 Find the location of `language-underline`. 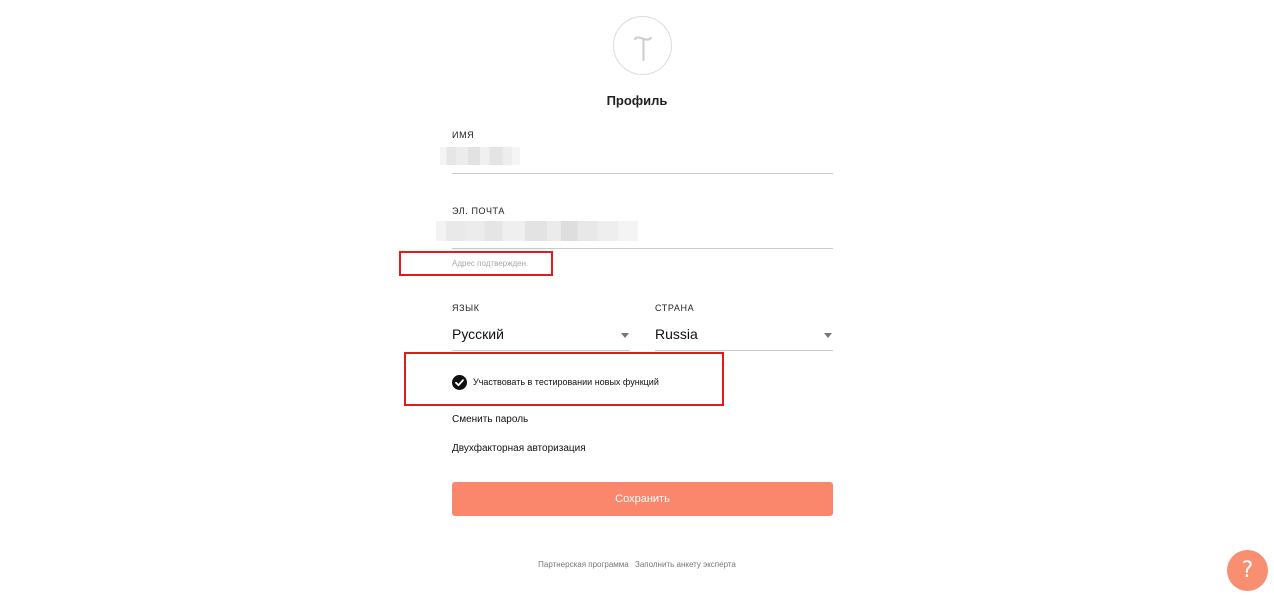

language-underline is located at coordinates (541, 350).